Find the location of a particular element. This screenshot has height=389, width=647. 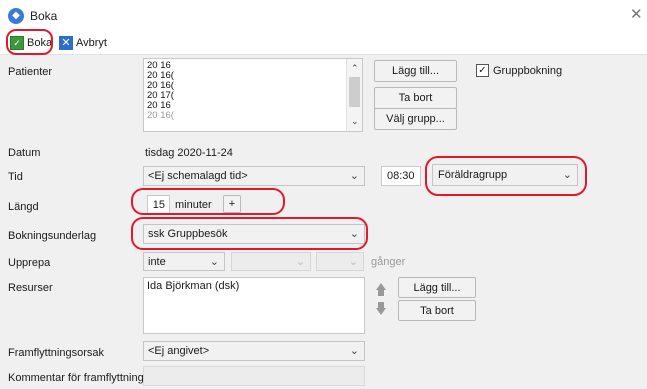

postpone-comment-label: Kommentar för framflyttning is located at coordinates (76, 378).